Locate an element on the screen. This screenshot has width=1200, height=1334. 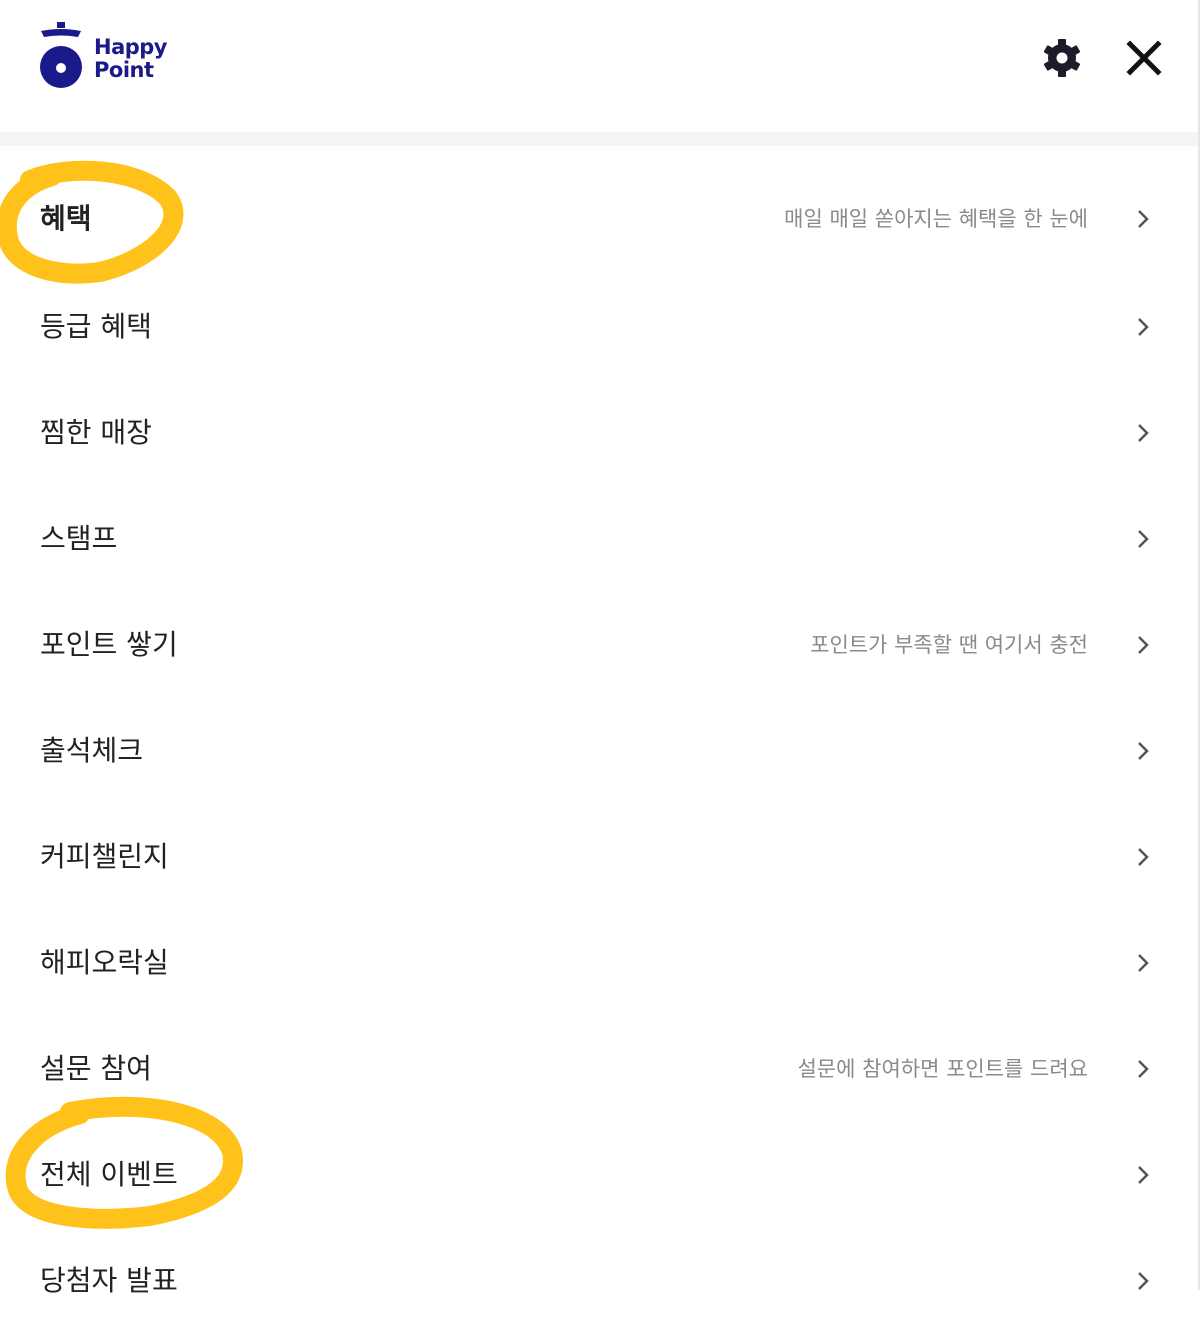
menu-item-label: 등급 혜택 is located at coordinates (96, 326).